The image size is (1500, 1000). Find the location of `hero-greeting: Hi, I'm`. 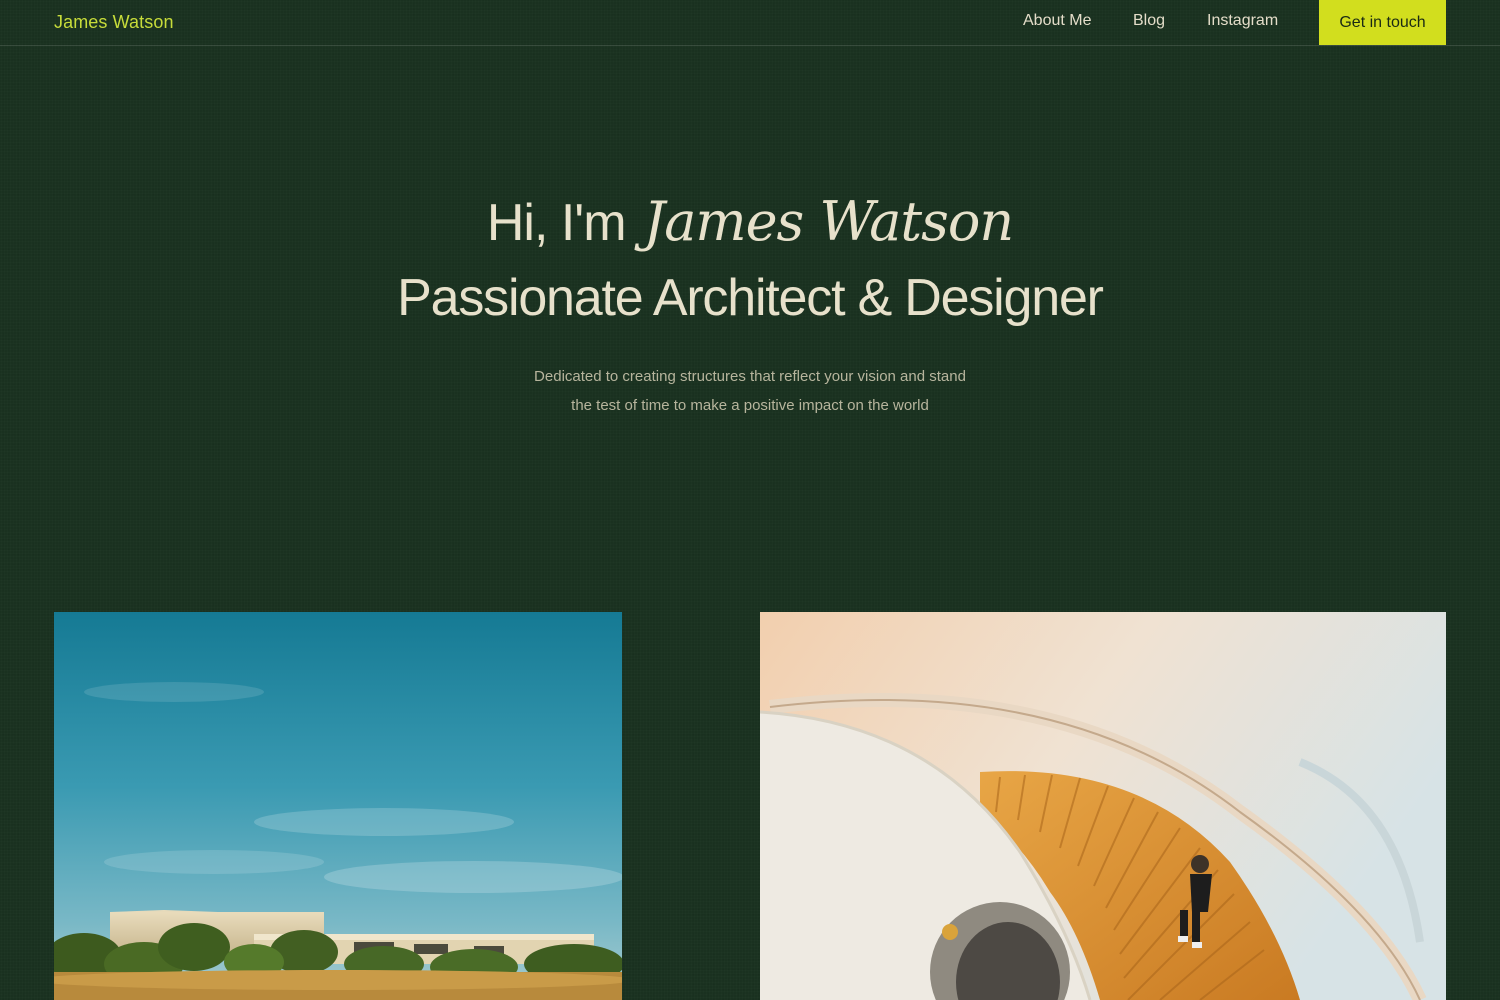

hero-greeting: Hi, I'm is located at coordinates (556, 223).